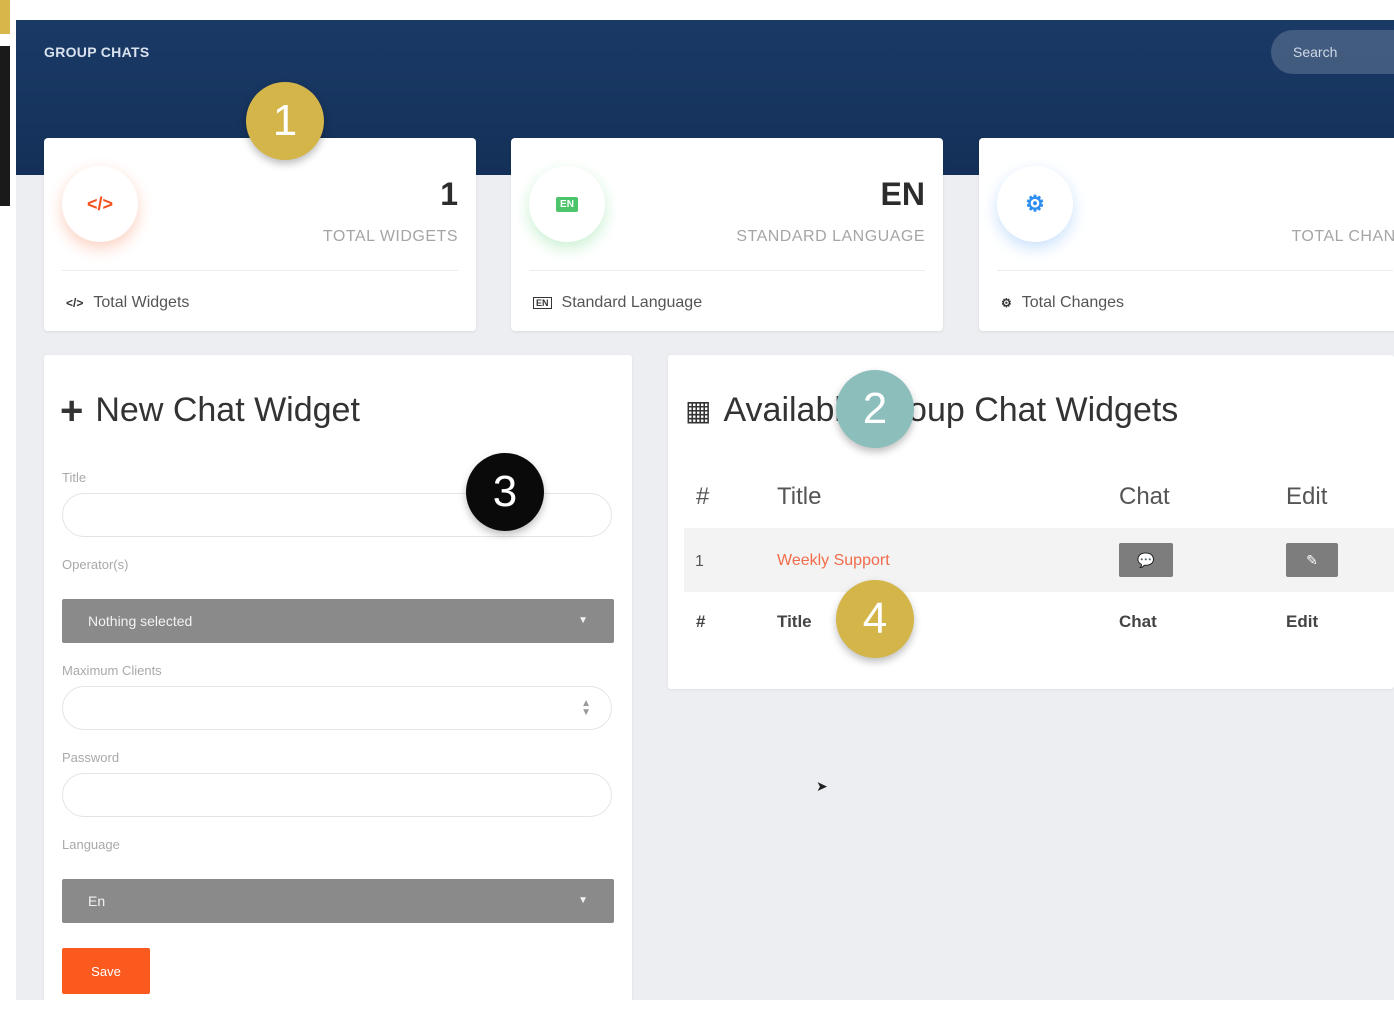 The height and width of the screenshot is (1016, 1394). Describe the element at coordinates (227, 410) in the screenshot. I see `panel-title-label: New Chat Widget` at that location.